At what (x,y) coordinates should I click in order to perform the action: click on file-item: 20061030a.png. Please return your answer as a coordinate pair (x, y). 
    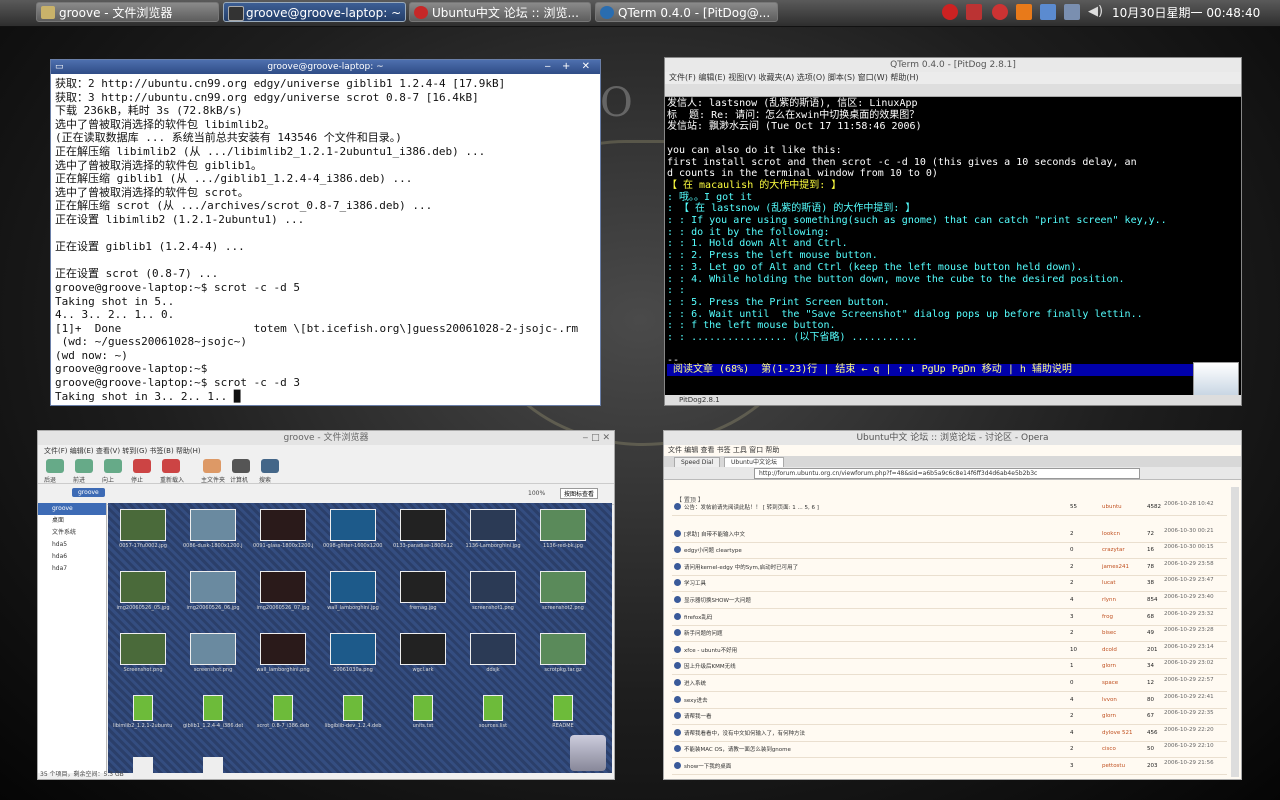
    Looking at the image, I should click on (353, 653).